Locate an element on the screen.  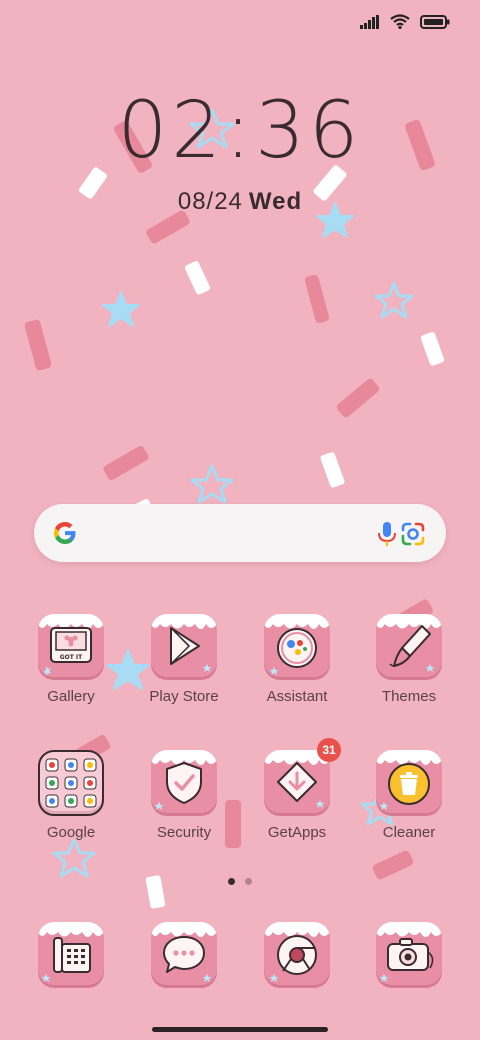
messages-tile is located at coordinates (184, 955).